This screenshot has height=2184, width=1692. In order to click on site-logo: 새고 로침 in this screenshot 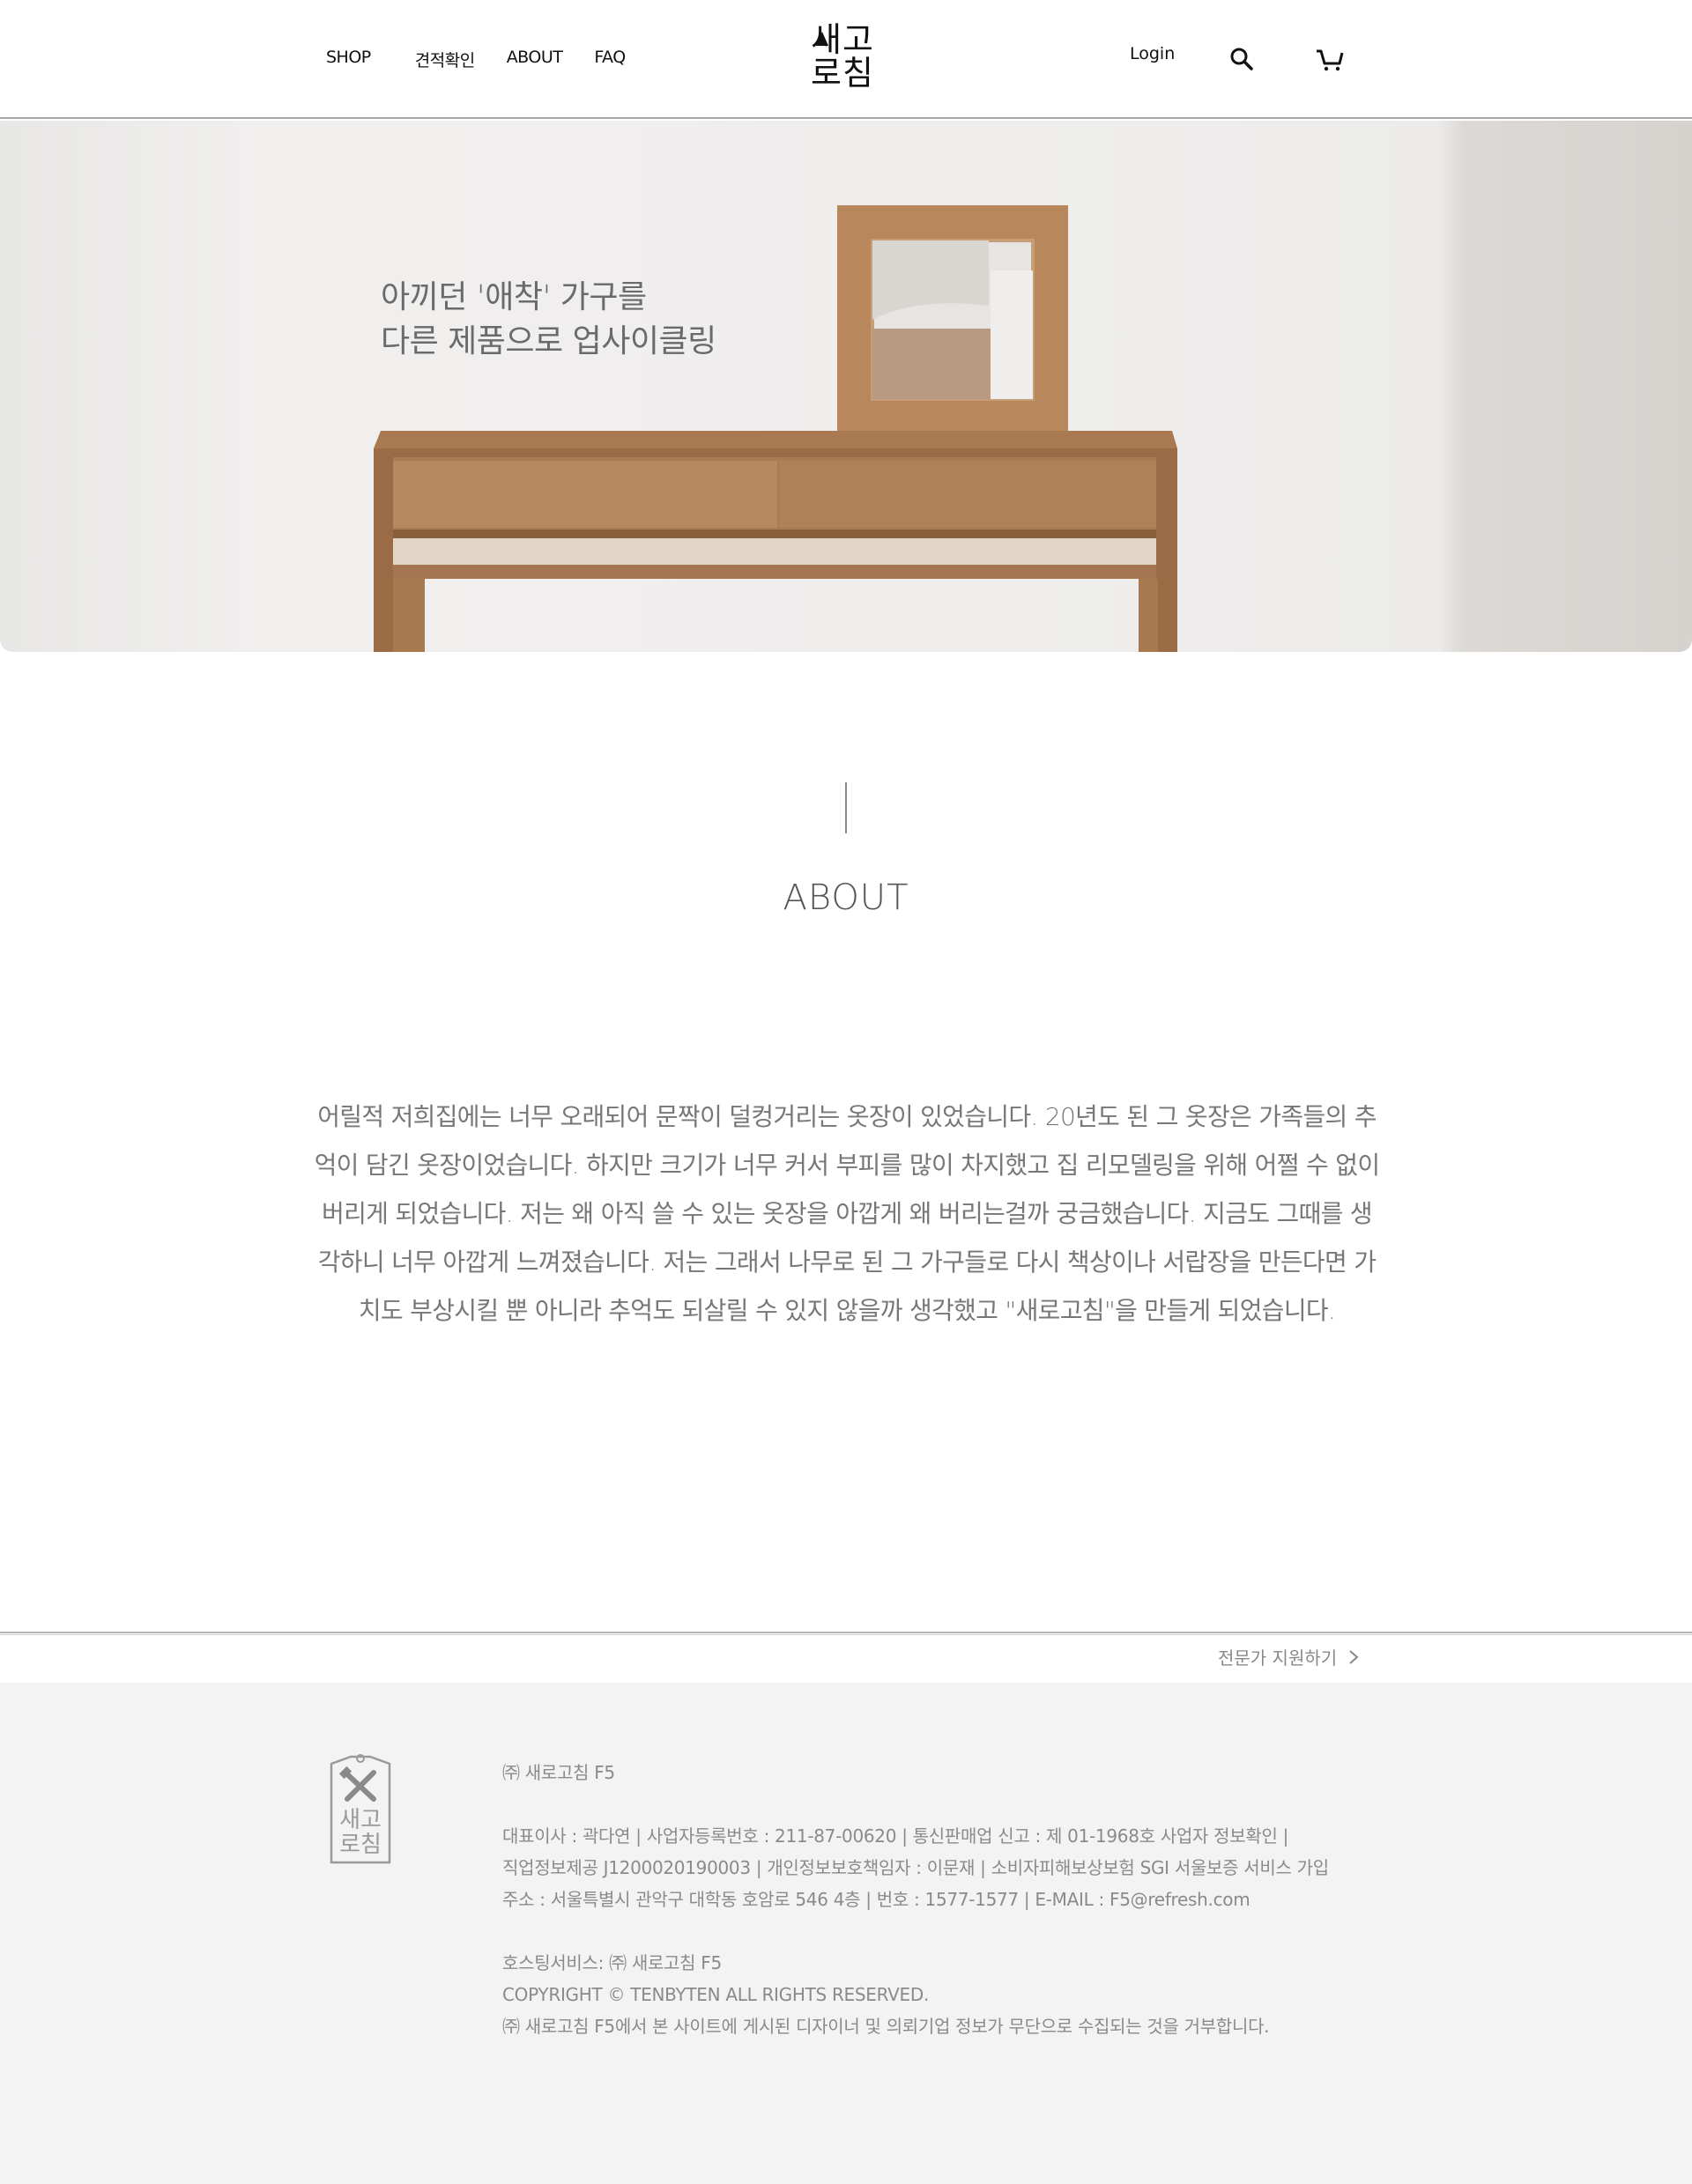, I will do `click(850, 59)`.